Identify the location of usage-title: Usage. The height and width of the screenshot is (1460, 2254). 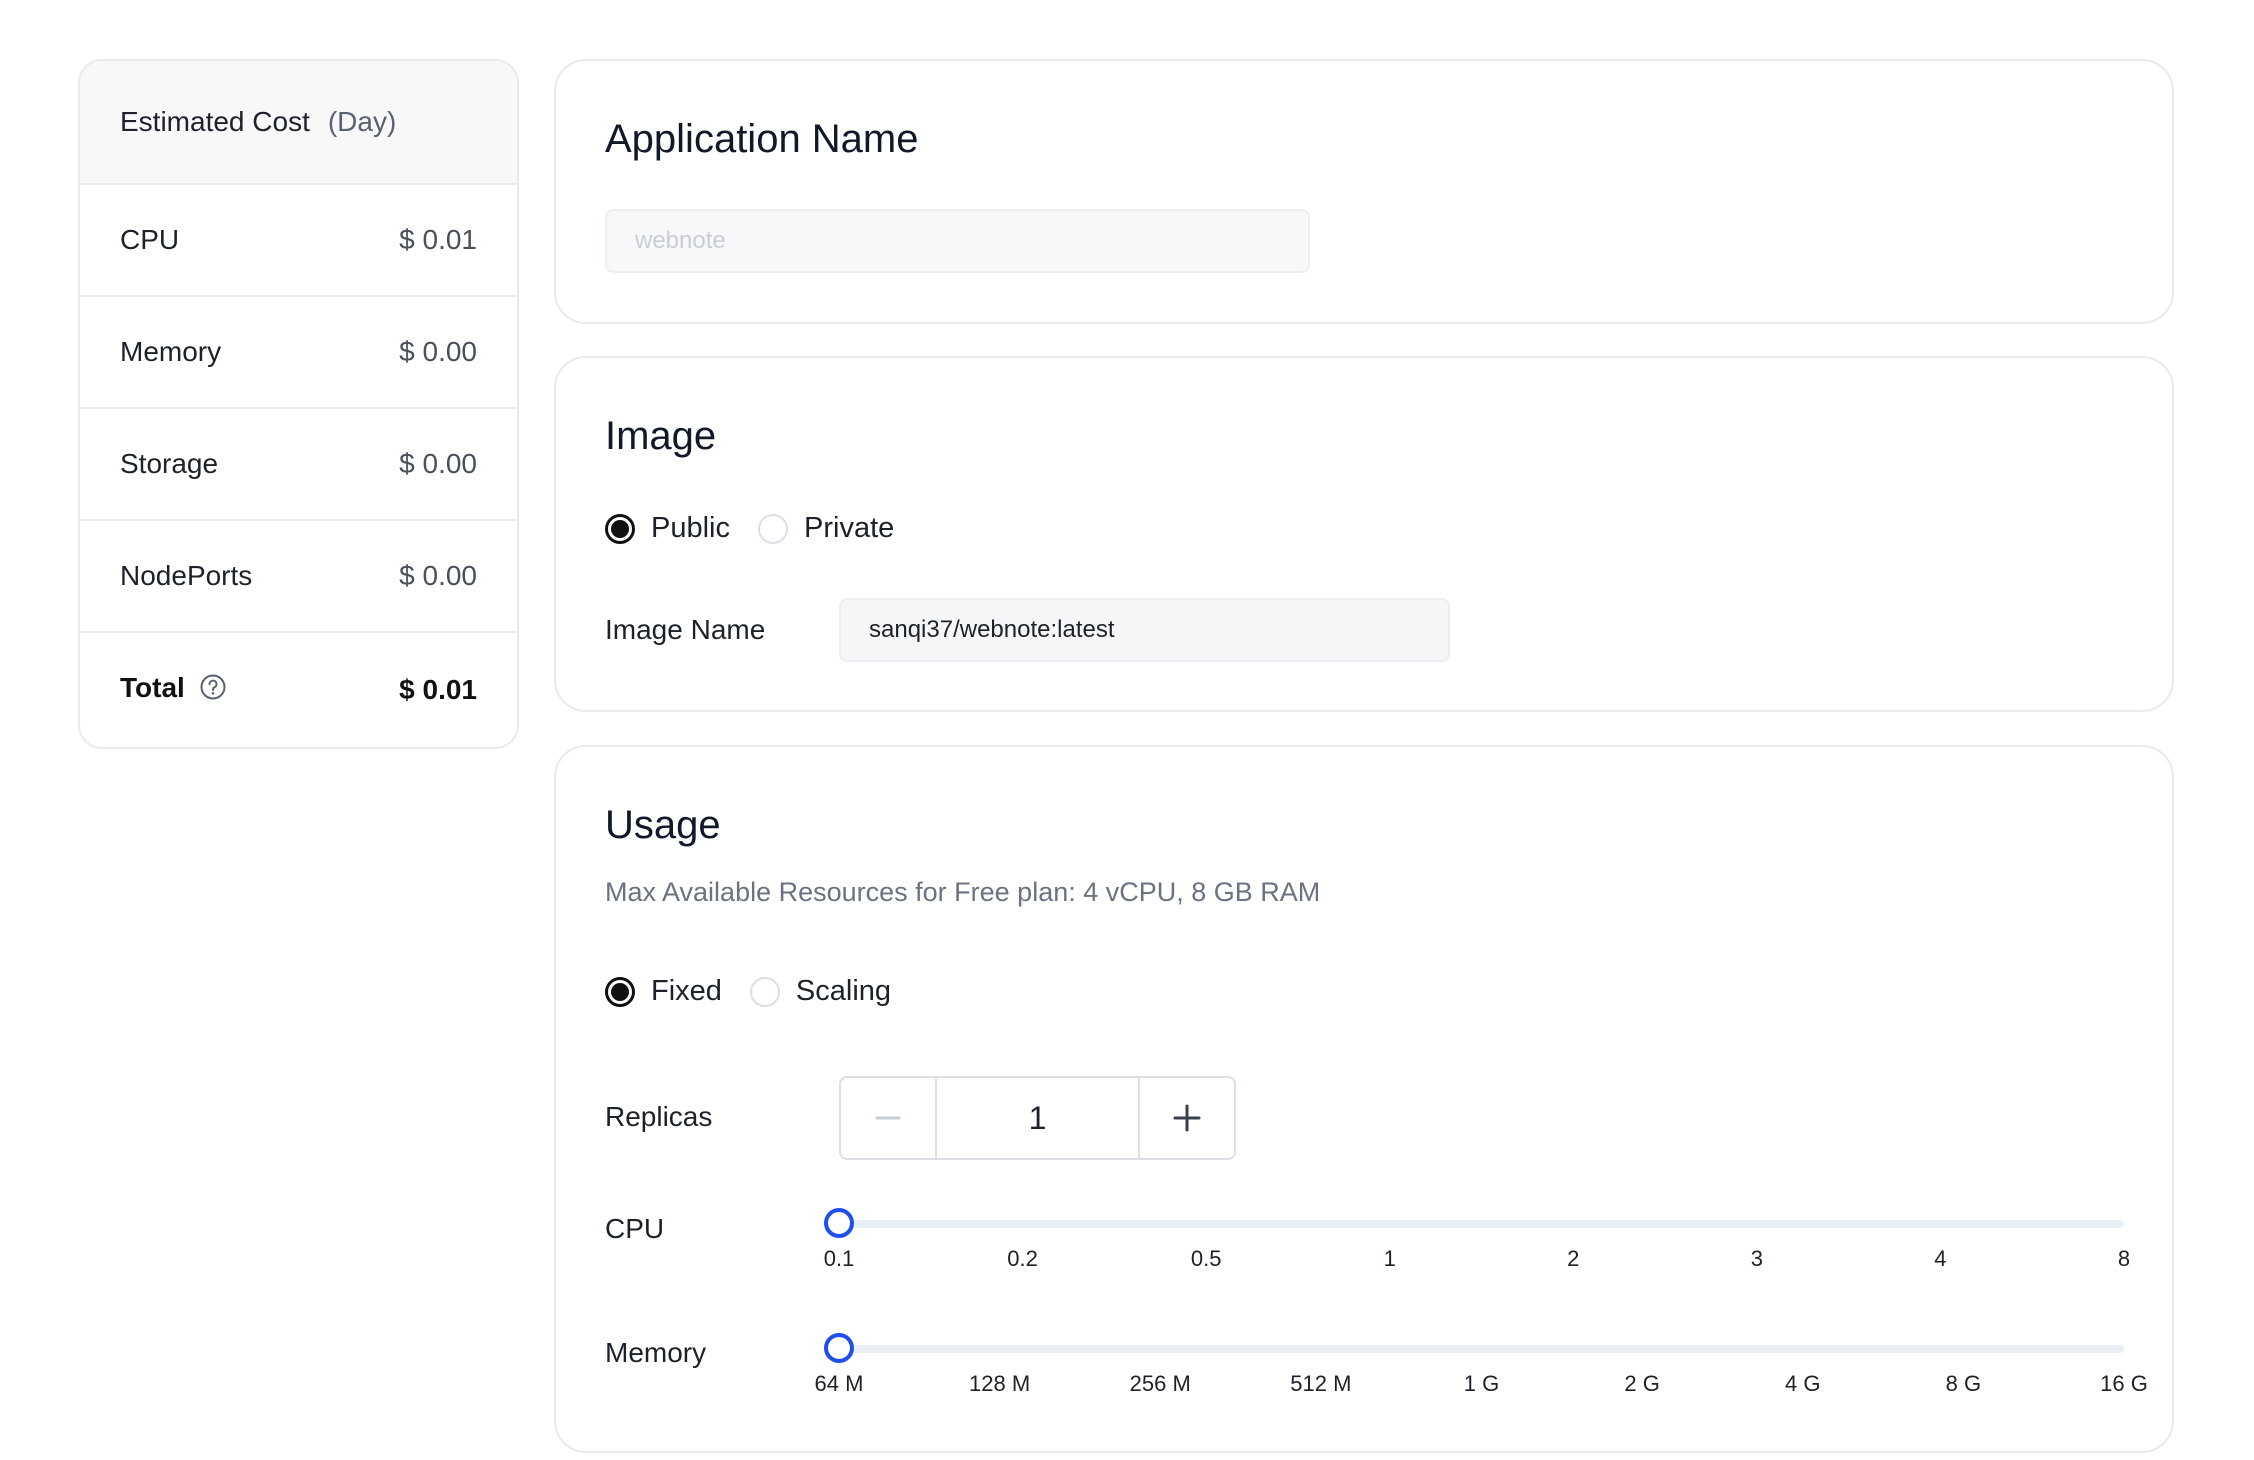
(663, 825).